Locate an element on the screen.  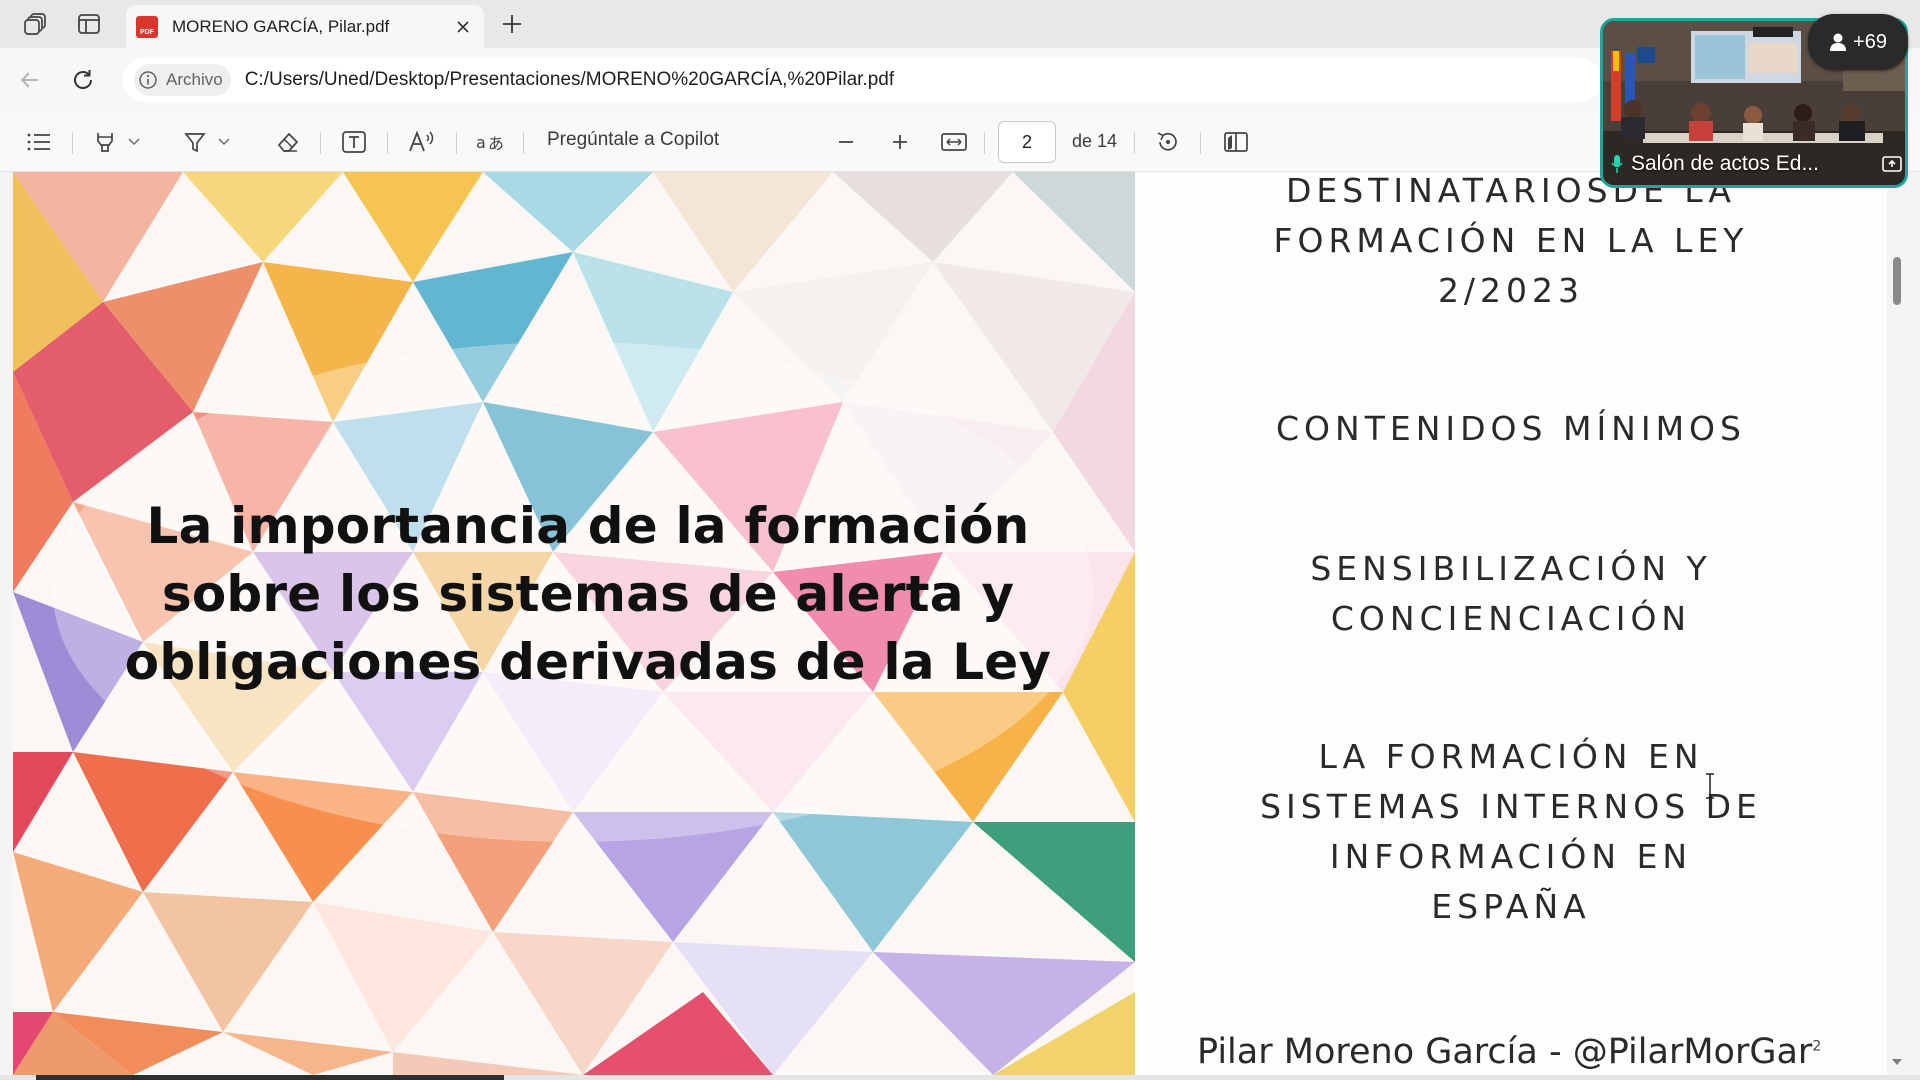
site-info-button: Archivo is located at coordinates (182, 80).